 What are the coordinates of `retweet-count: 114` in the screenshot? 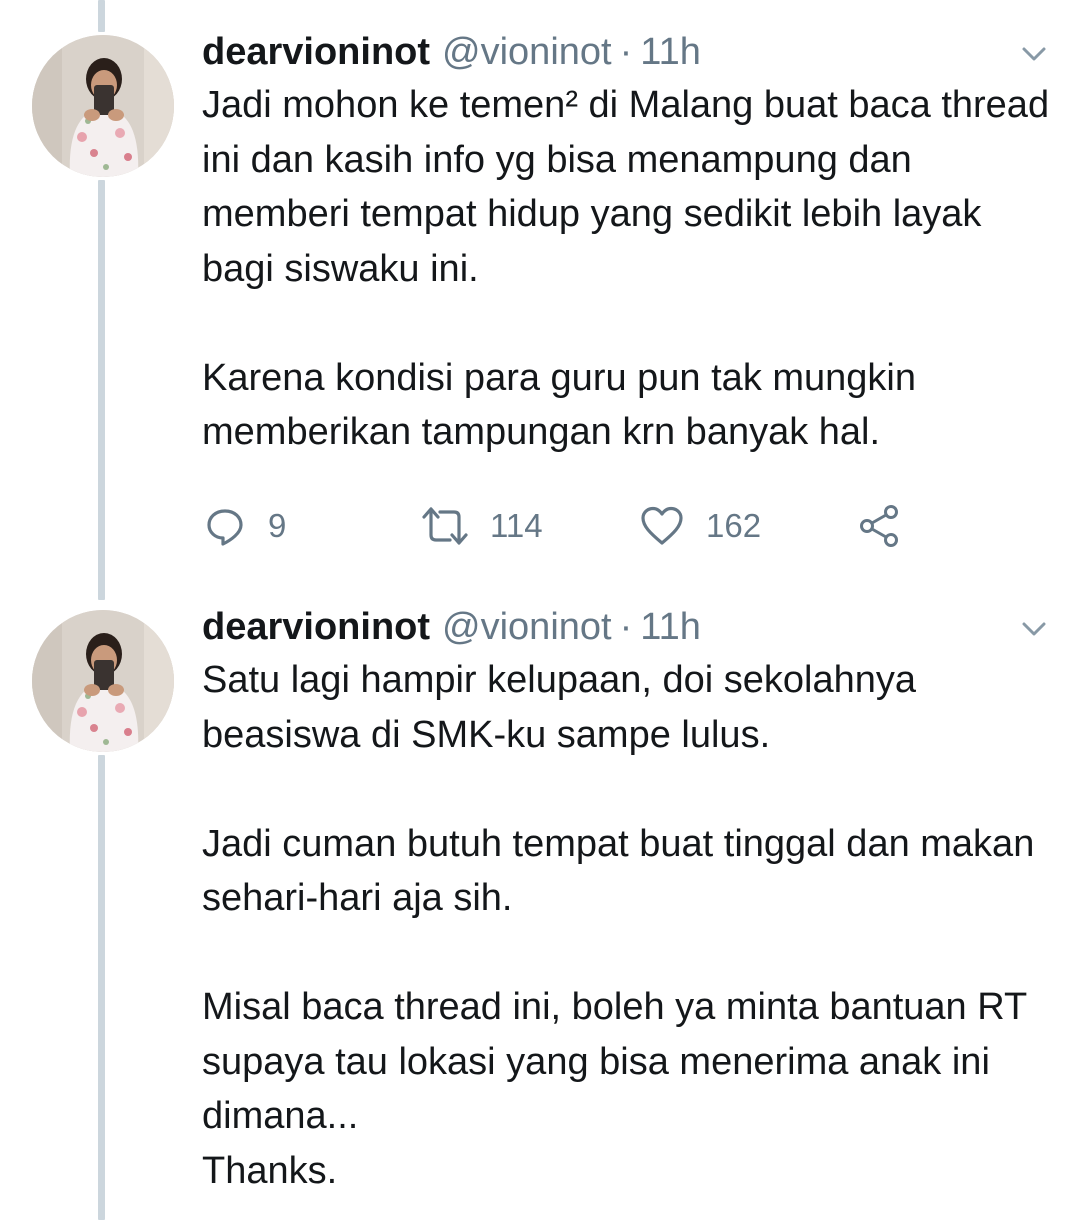 It's located at (516, 525).